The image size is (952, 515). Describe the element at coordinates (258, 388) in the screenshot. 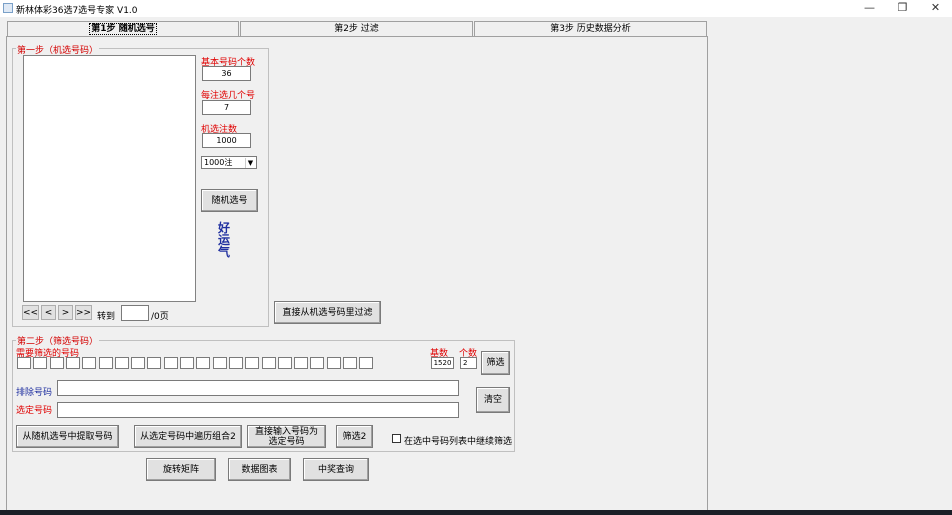

I see `exclude-input` at that location.